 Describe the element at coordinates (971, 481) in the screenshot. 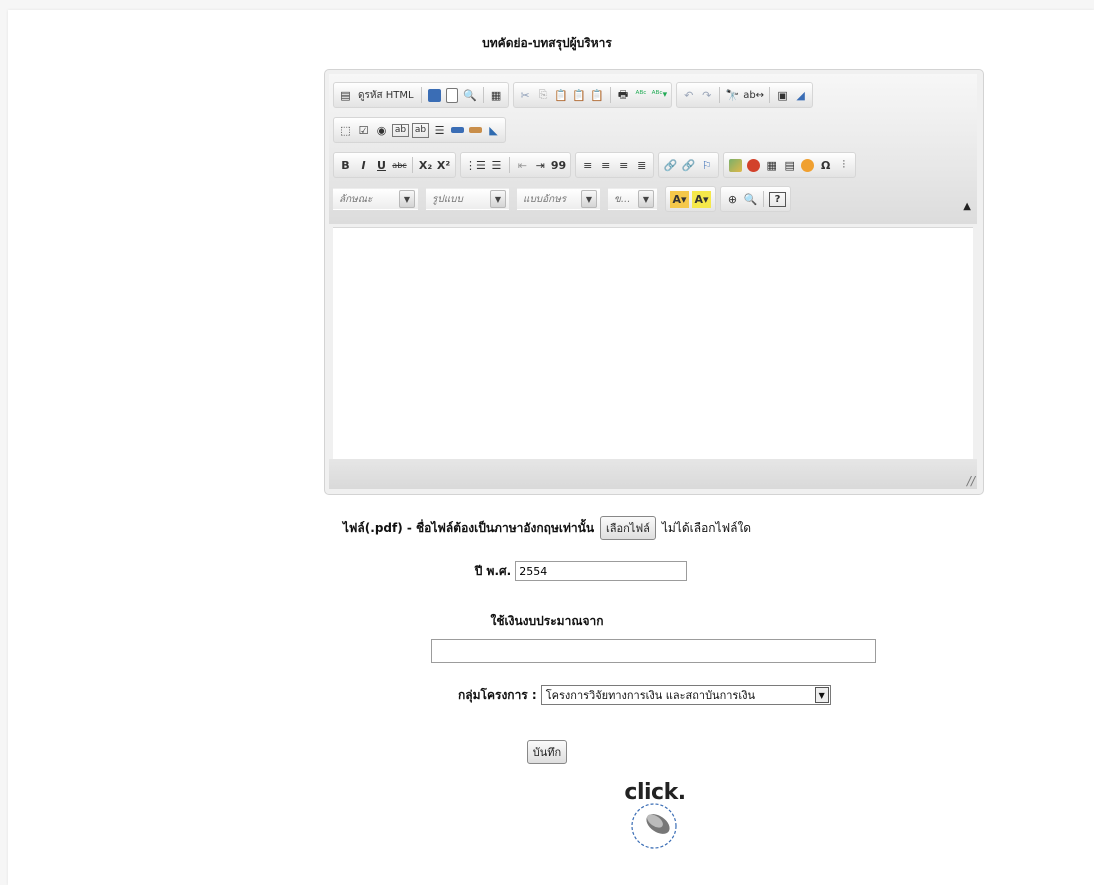

I see `resize-grip-icon: //` at that location.